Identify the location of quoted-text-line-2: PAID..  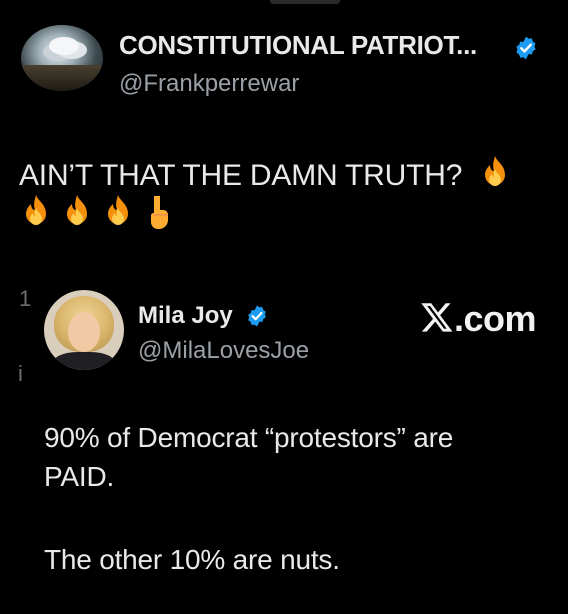
(79, 476).